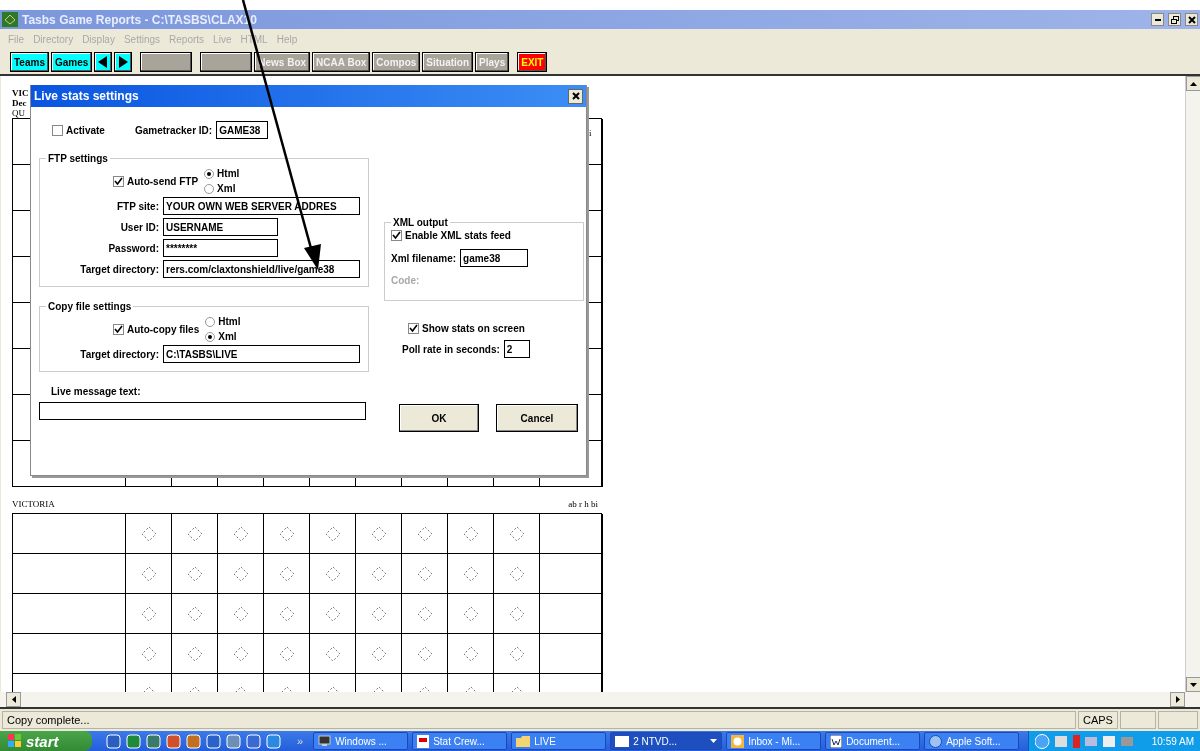  What do you see at coordinates (261, 354) in the screenshot?
I see `text-field: C:\TASBS\LIVE` at bounding box center [261, 354].